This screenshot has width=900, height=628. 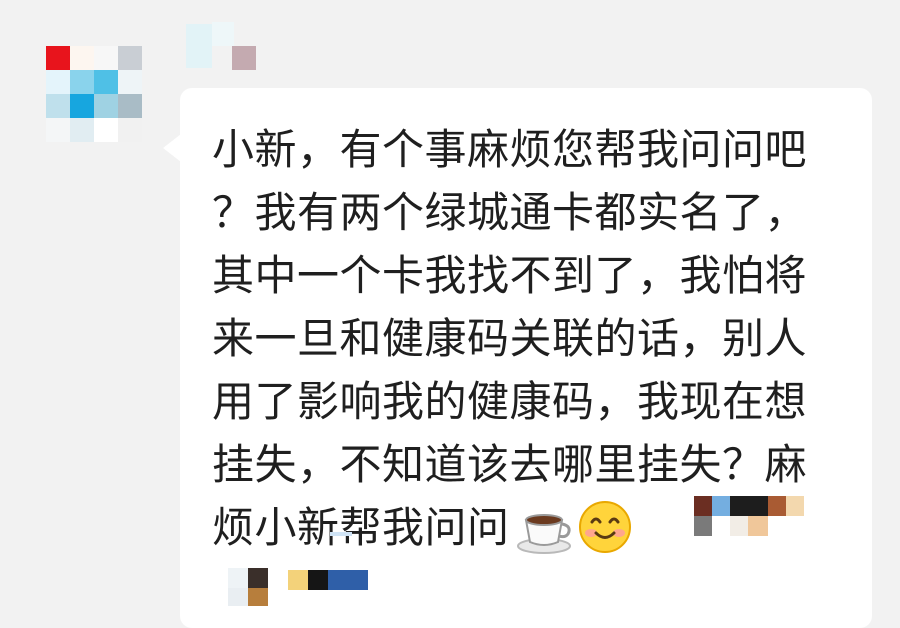 I want to click on smiling-face-emoji, so click(x=605, y=535).